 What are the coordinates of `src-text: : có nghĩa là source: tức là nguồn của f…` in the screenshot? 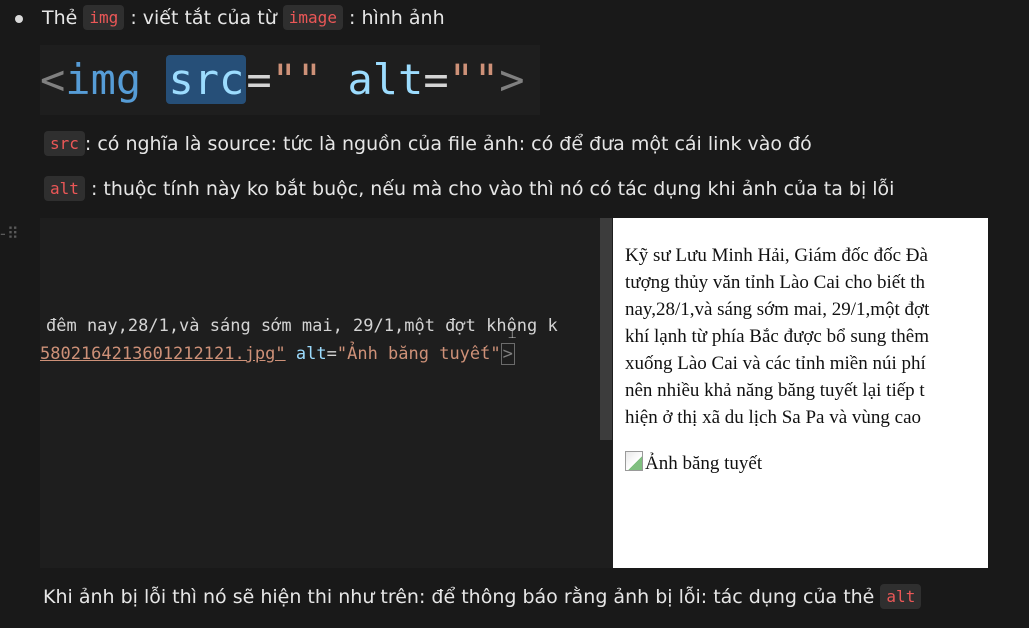 It's located at (448, 144).